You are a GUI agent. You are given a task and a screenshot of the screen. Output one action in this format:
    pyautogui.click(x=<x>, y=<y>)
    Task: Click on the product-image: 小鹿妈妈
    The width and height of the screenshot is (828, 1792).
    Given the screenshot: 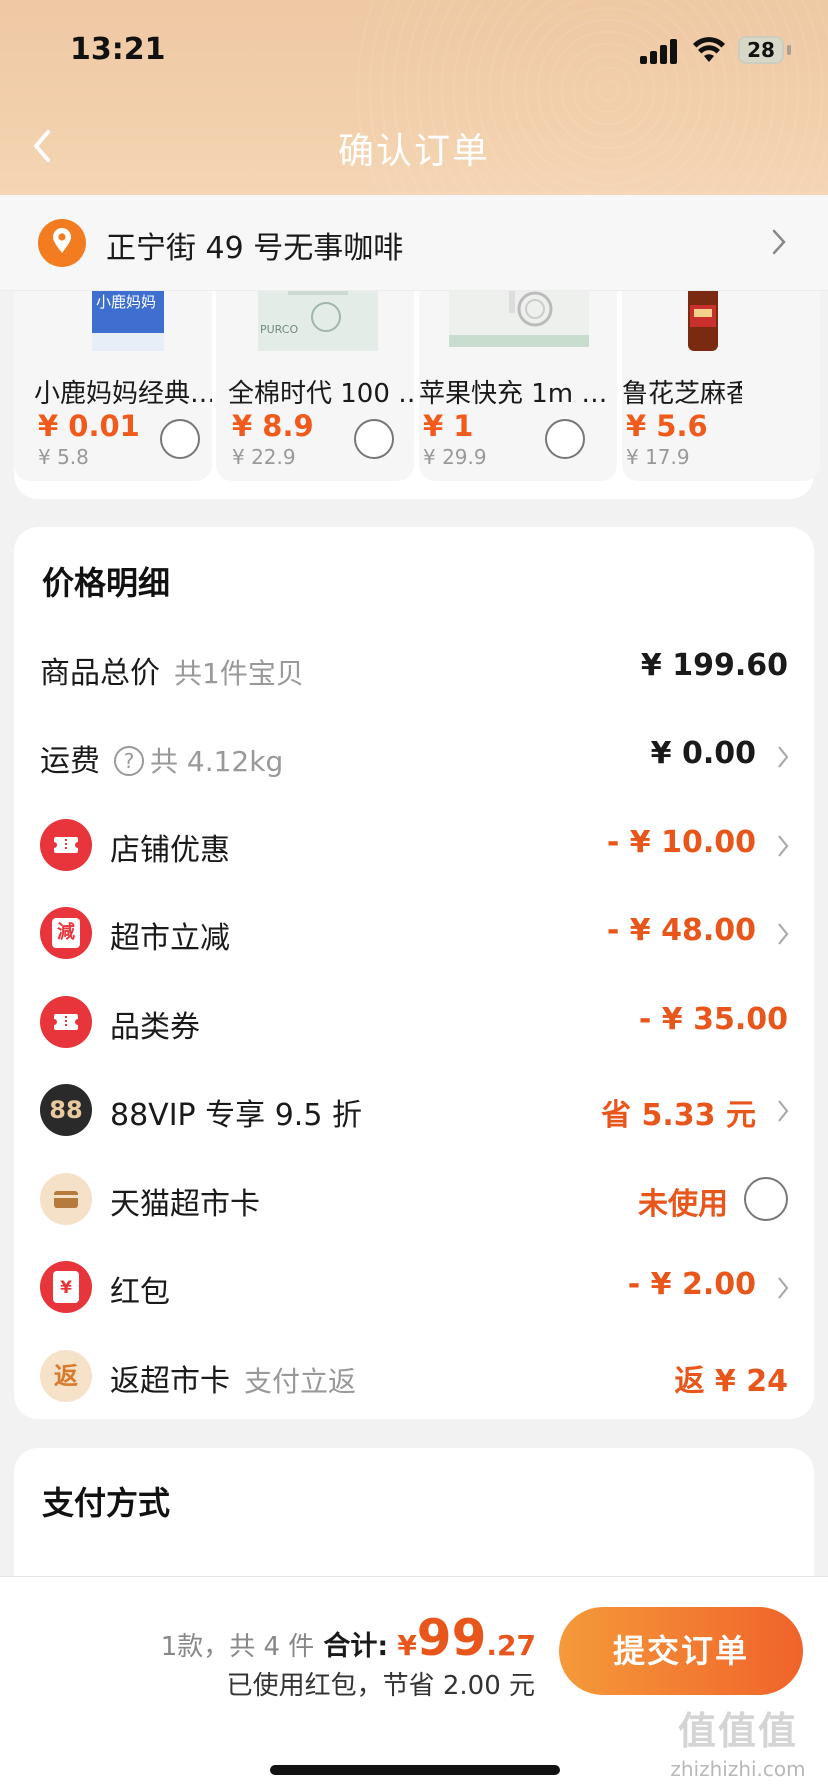 What is the action you would take?
    pyautogui.click(x=128, y=321)
    